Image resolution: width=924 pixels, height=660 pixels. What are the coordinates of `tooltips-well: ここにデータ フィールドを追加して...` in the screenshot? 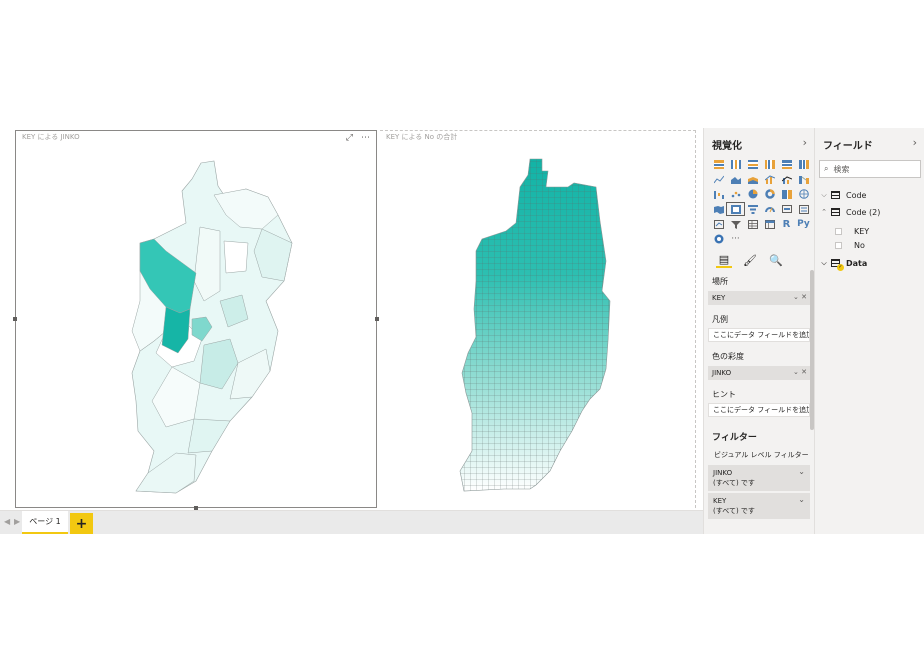 It's located at (759, 410).